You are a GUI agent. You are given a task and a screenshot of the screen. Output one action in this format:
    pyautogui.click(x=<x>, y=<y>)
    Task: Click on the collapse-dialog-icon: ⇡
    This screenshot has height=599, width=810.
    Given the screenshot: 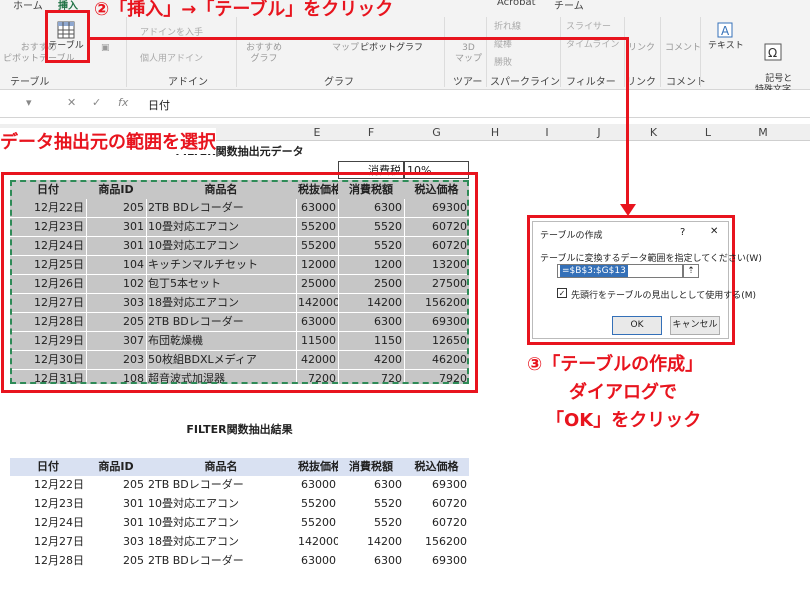 What is the action you would take?
    pyautogui.click(x=691, y=271)
    